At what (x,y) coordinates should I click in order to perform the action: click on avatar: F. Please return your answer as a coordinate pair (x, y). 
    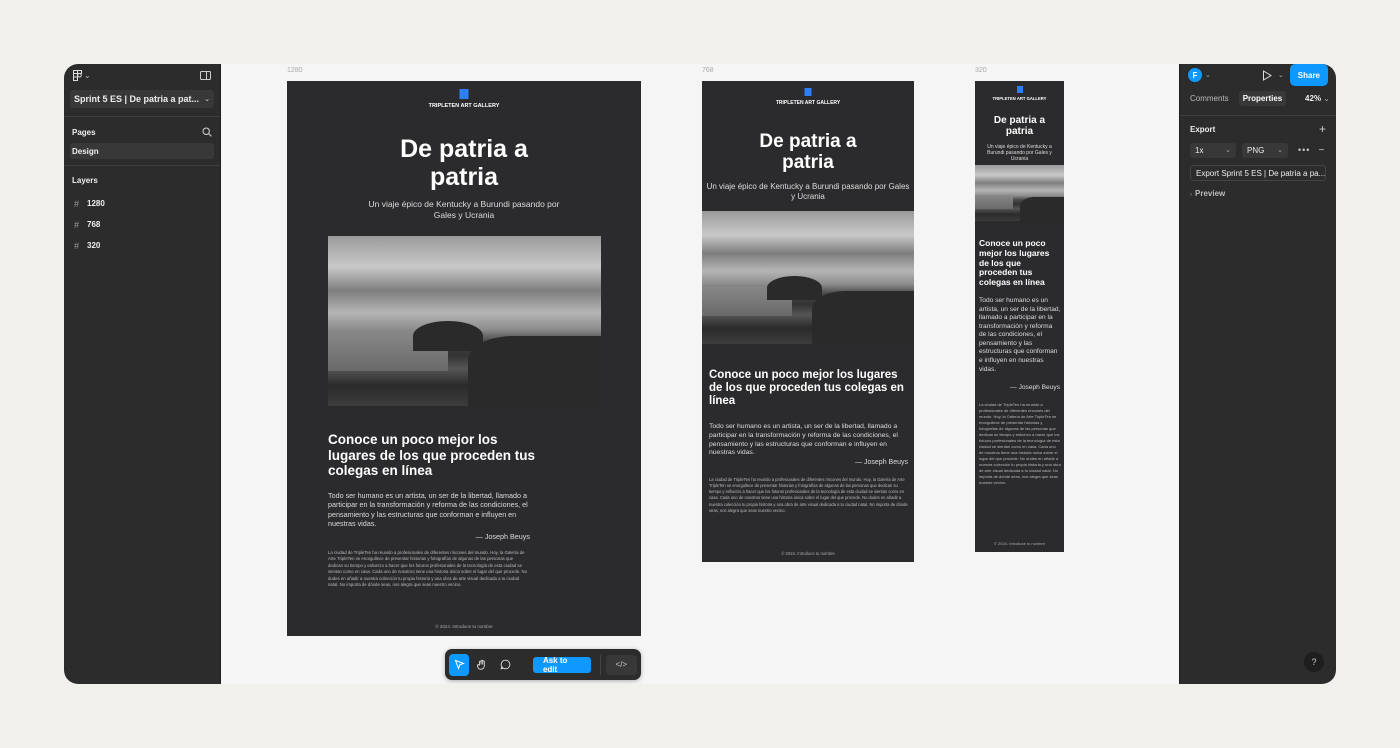
    Looking at the image, I should click on (1195, 75).